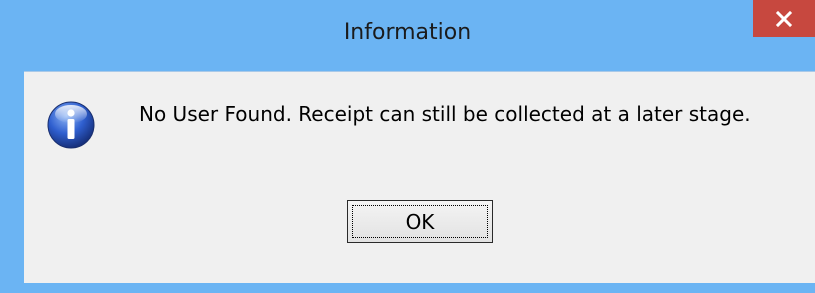 The height and width of the screenshot is (293, 815). I want to click on close-icon, so click(784, 18).